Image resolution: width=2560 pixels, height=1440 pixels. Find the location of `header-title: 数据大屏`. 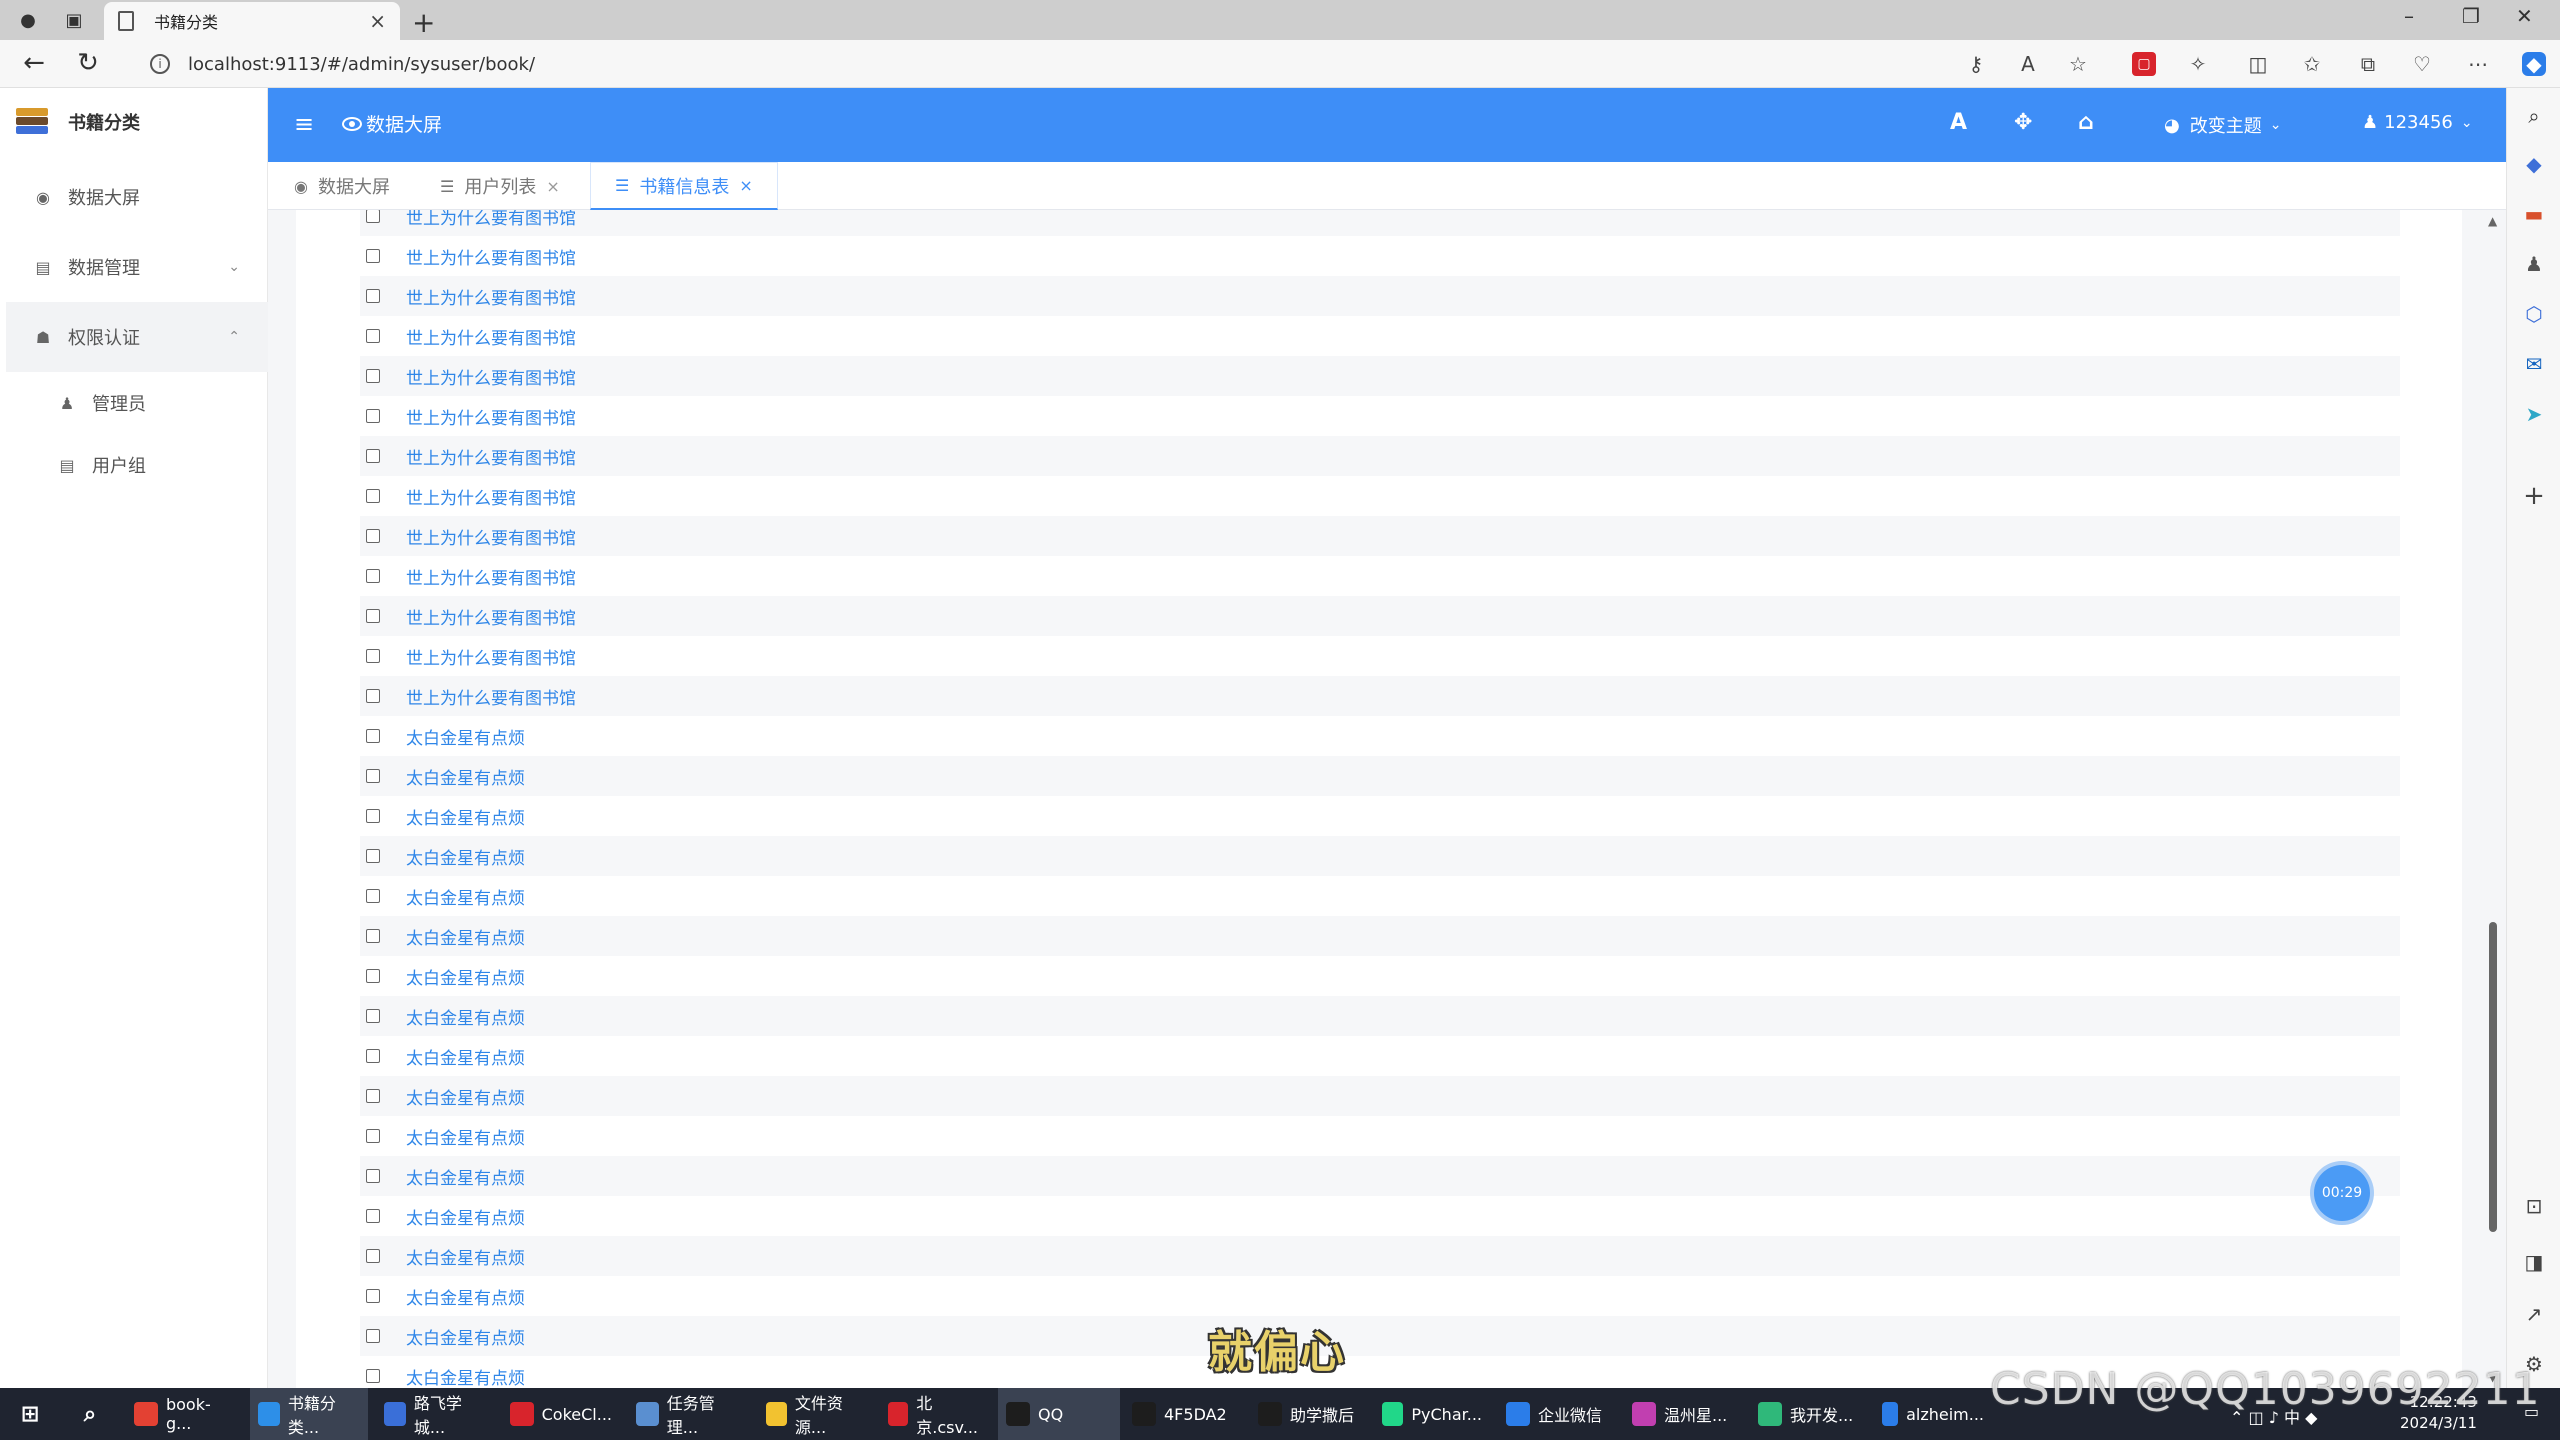

header-title: 数据大屏 is located at coordinates (392, 123).